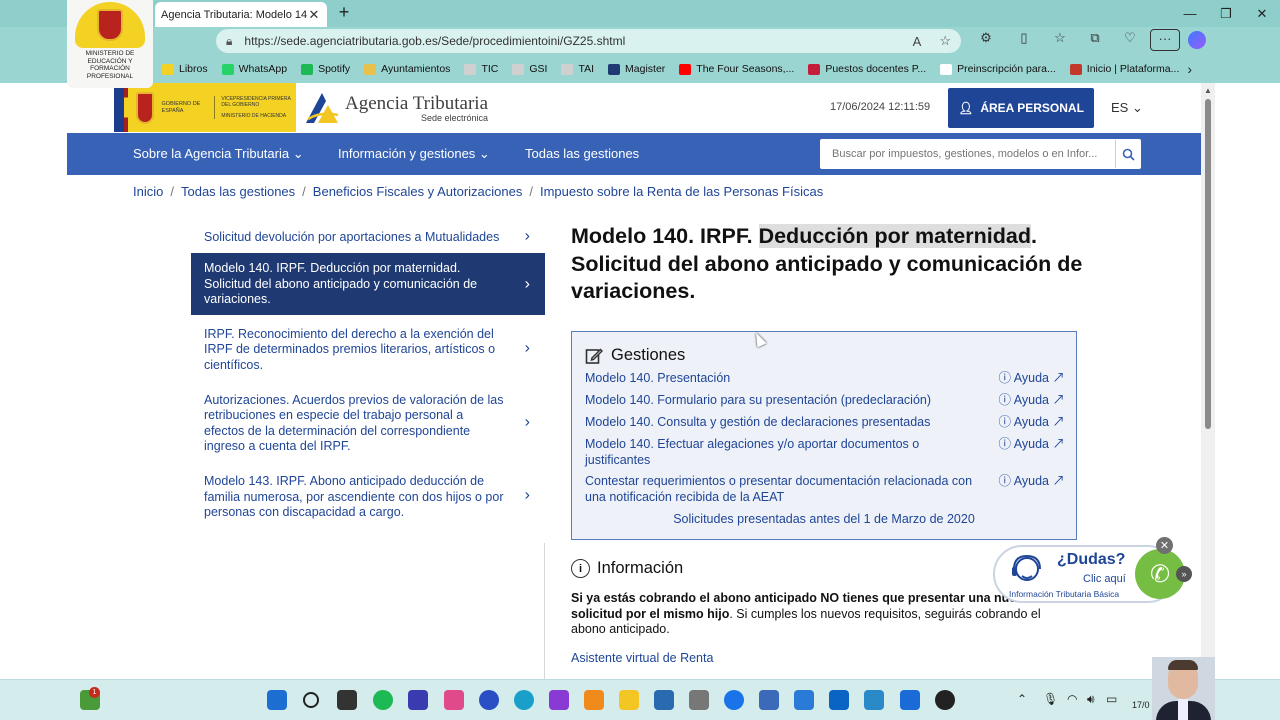 The height and width of the screenshot is (720, 1280). I want to click on edge-icon, so click(524, 700).